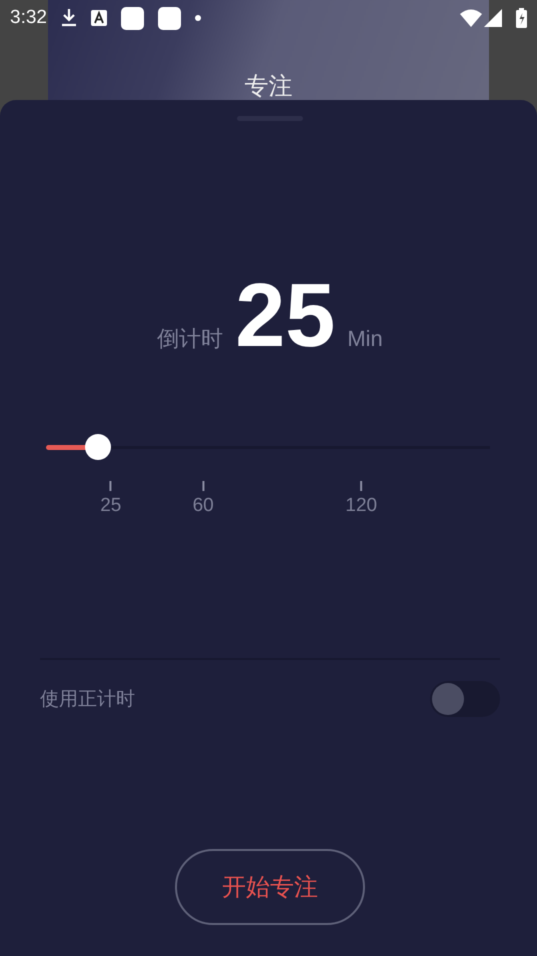 This screenshot has width=537, height=956. Describe the element at coordinates (465, 699) in the screenshot. I see `count-up-switch` at that location.